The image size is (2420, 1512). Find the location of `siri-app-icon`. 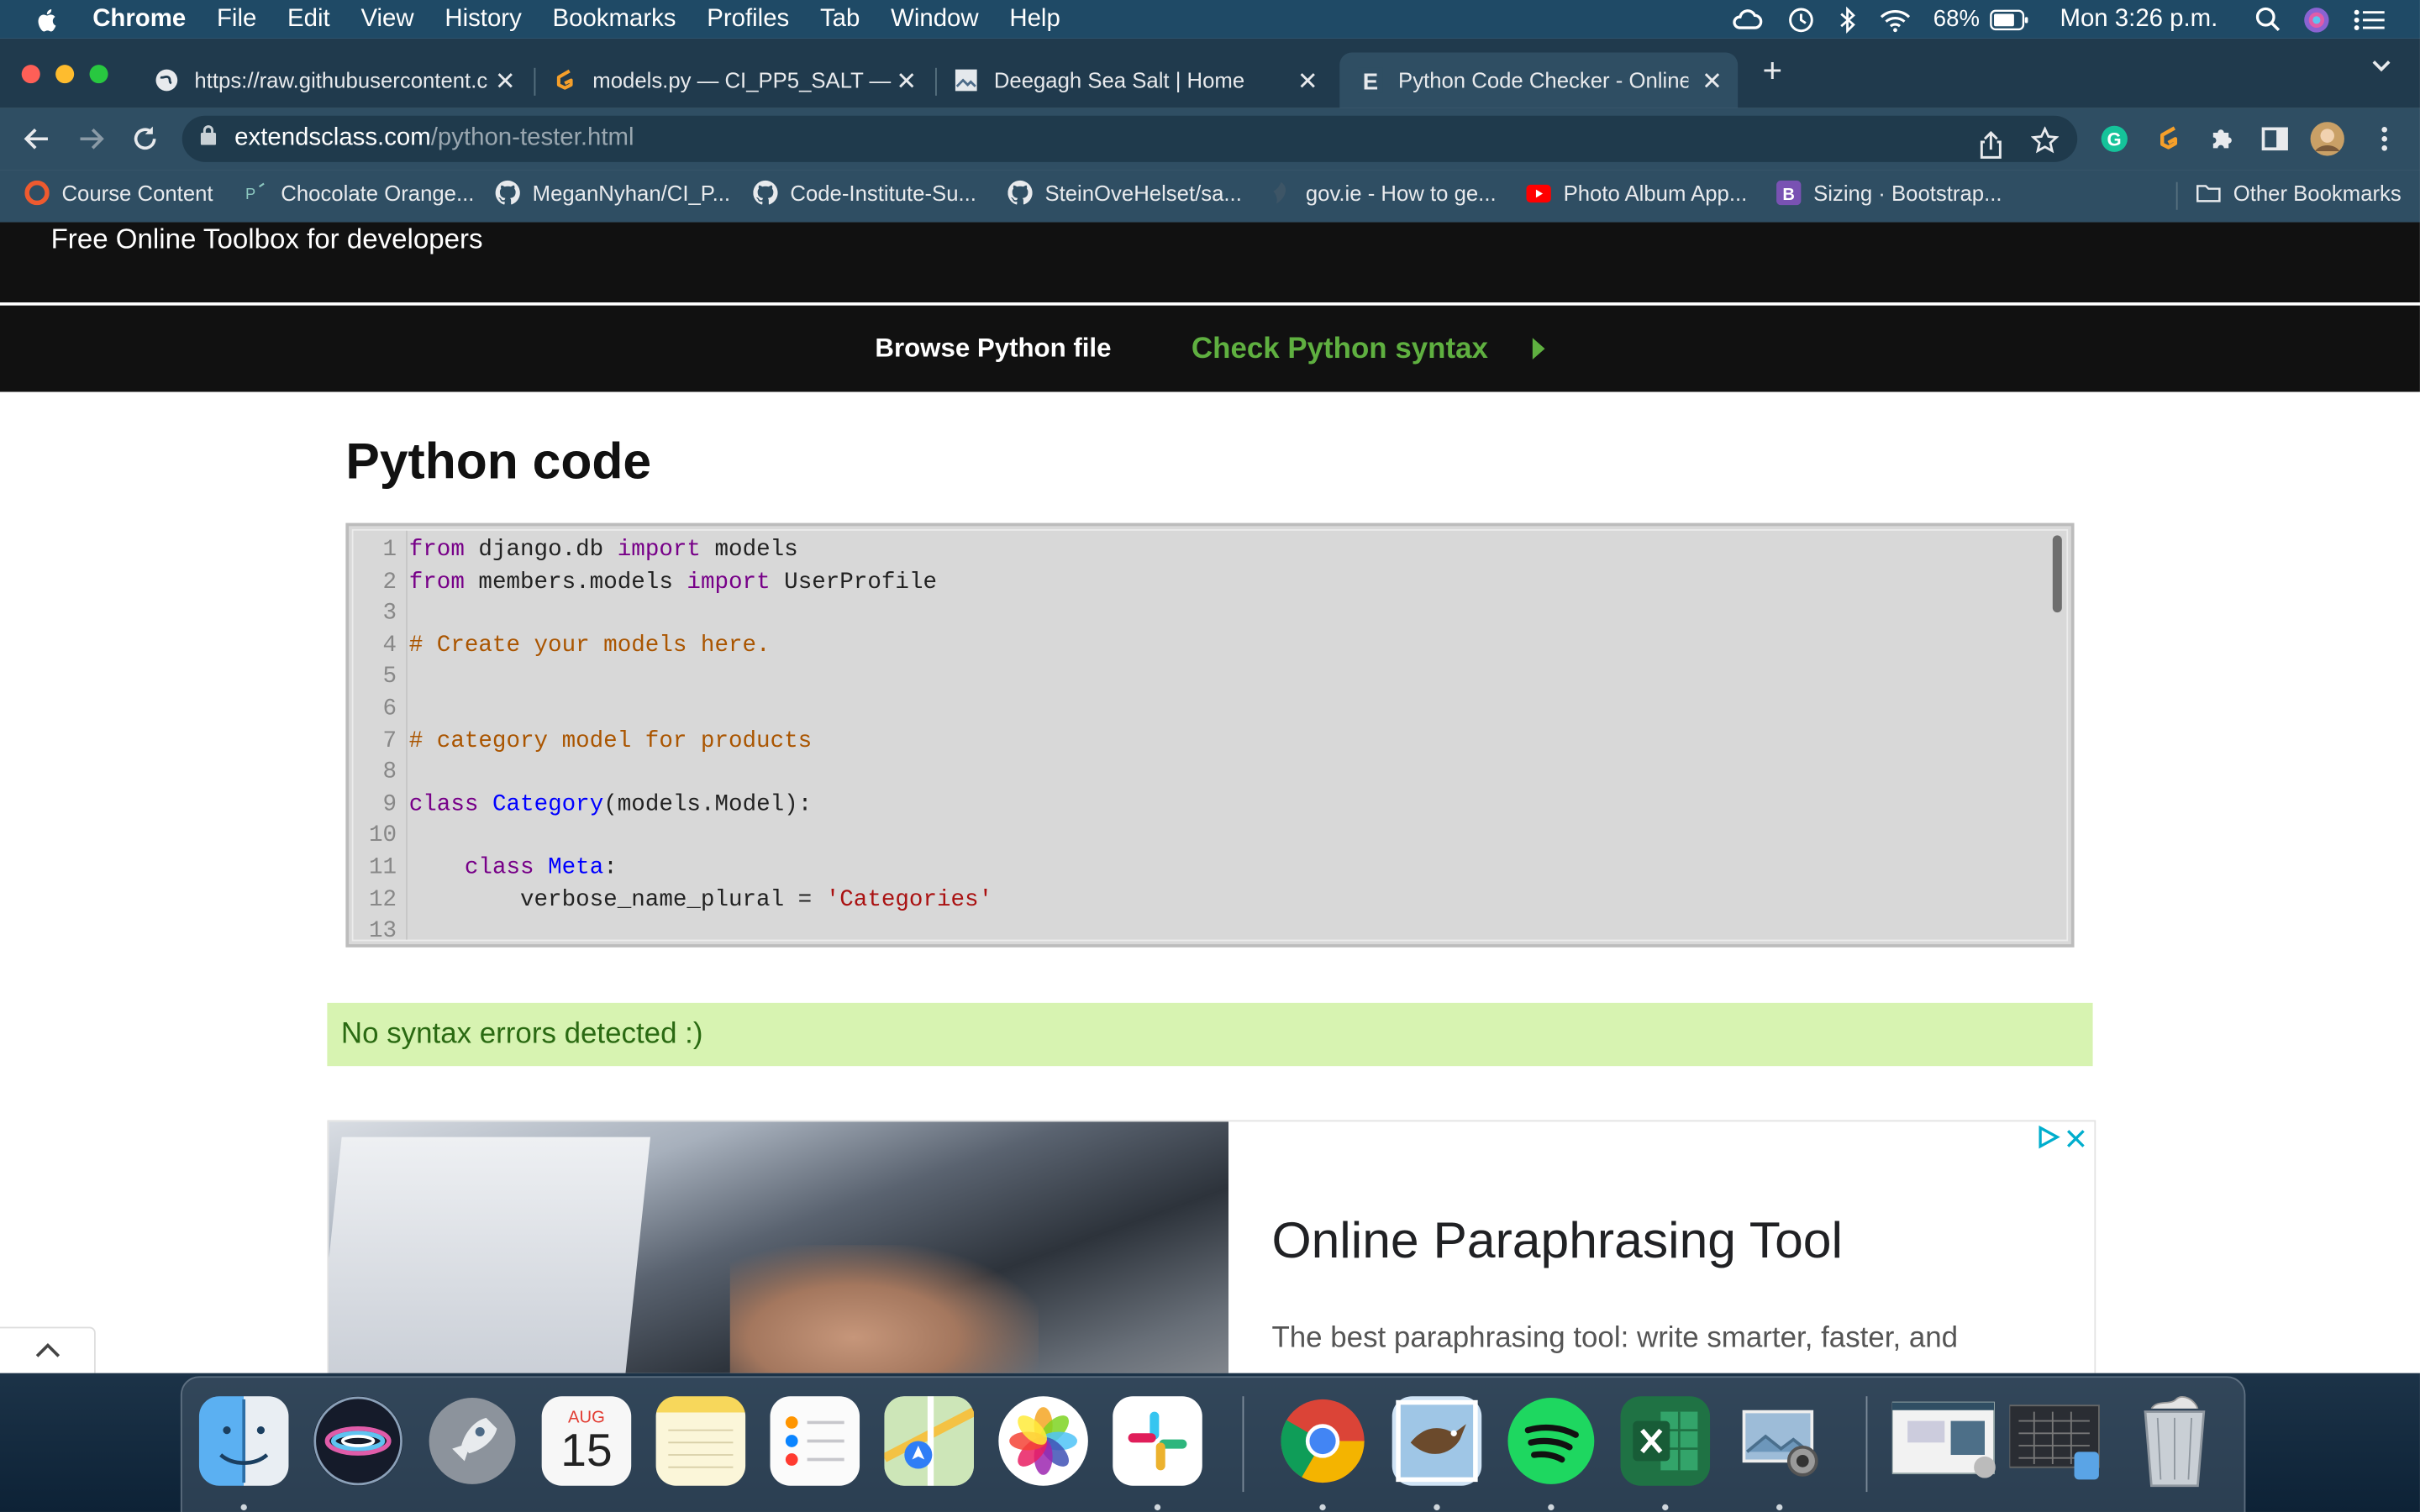

siri-app-icon is located at coordinates (358, 1441).